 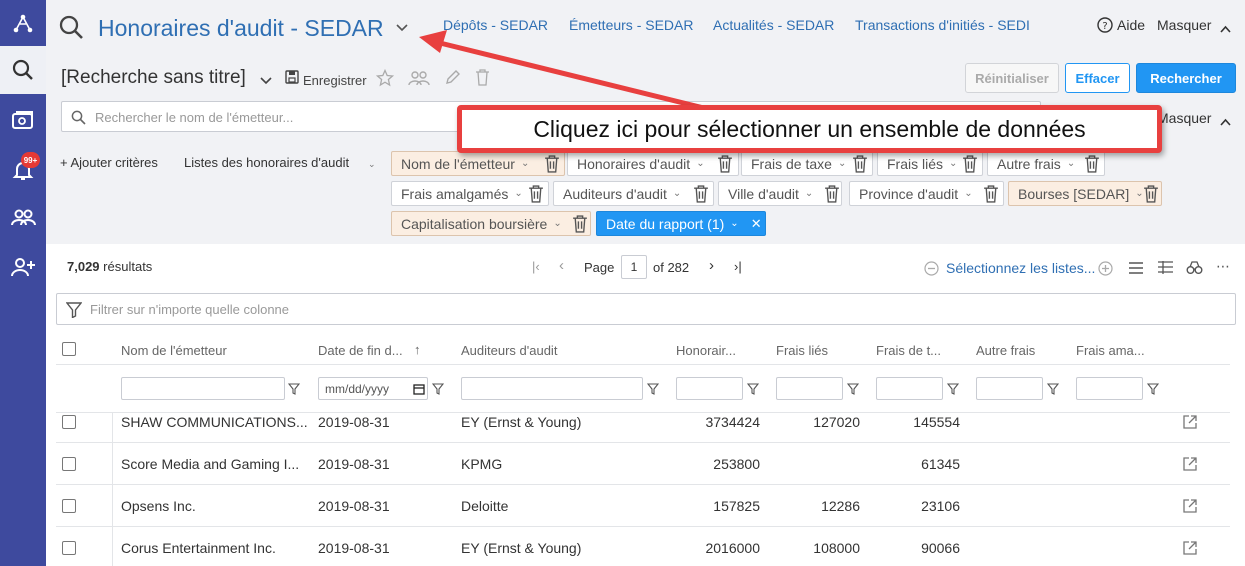 What do you see at coordinates (470, 193) in the screenshot?
I see `chip-amalgamated-fees: Frais amalgamés ⌄` at bounding box center [470, 193].